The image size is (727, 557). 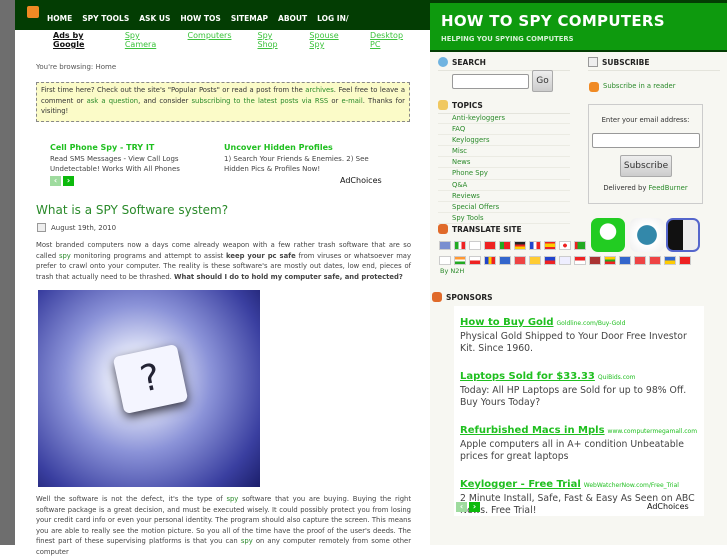 What do you see at coordinates (299, 148) in the screenshot?
I see `ad-title: Uncover Hidden Profiles` at bounding box center [299, 148].